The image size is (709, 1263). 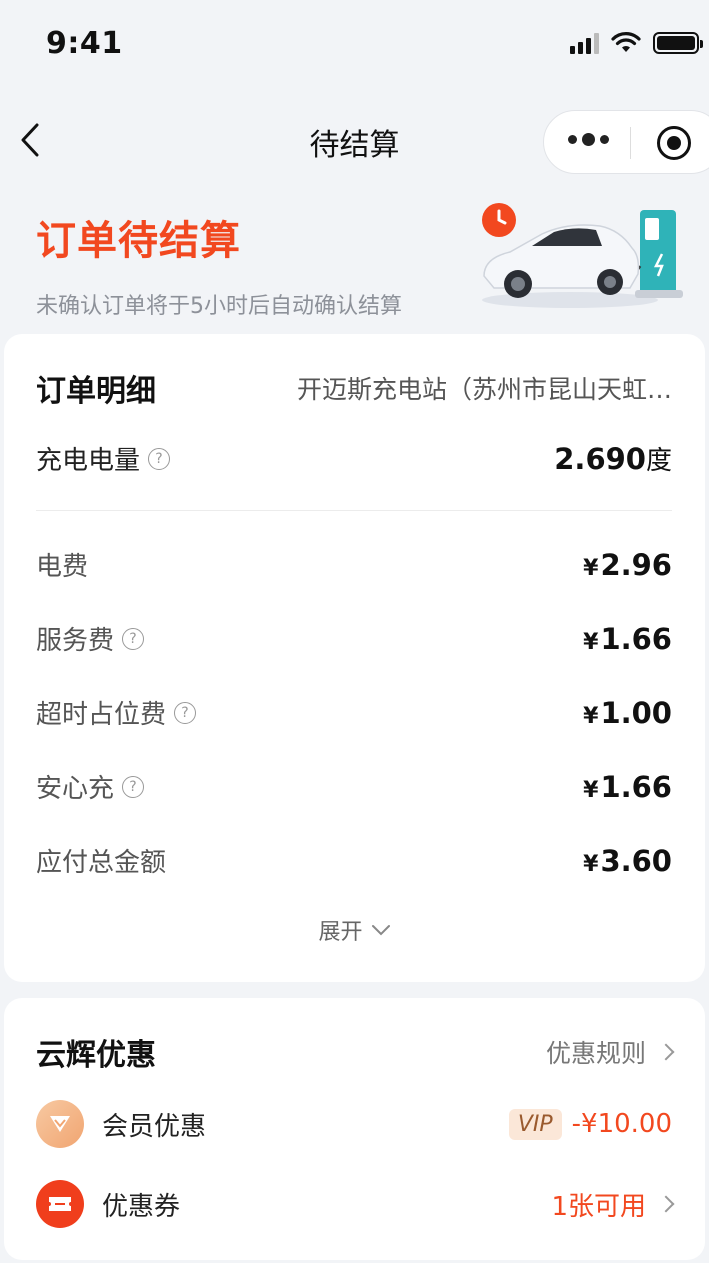 What do you see at coordinates (154, 1126) in the screenshot?
I see `member-discount-label: 会员优惠` at bounding box center [154, 1126].